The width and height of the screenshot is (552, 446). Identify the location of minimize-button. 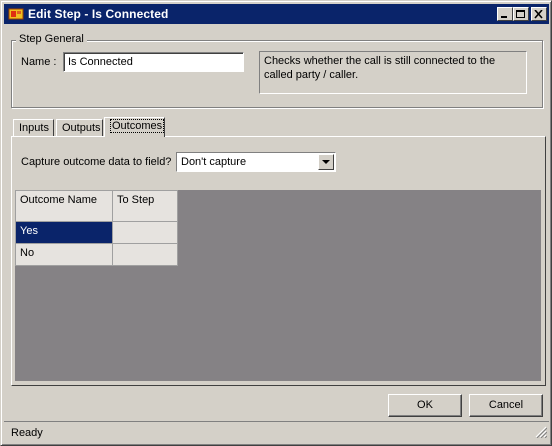
(505, 14).